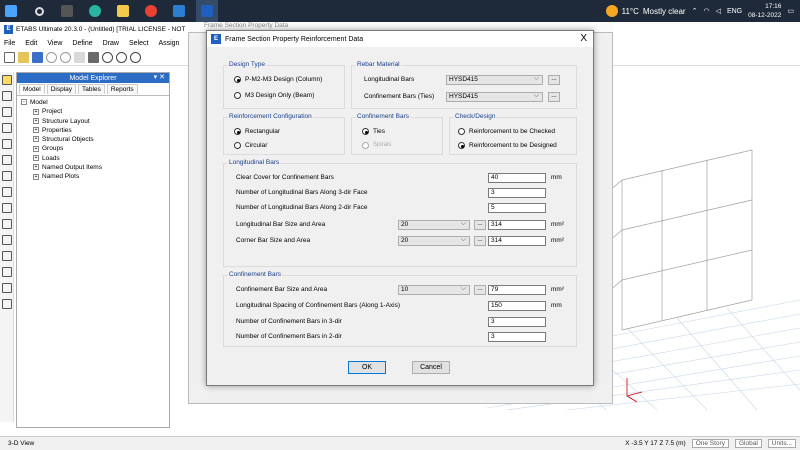  I want to click on story-select: One Story, so click(710, 443).